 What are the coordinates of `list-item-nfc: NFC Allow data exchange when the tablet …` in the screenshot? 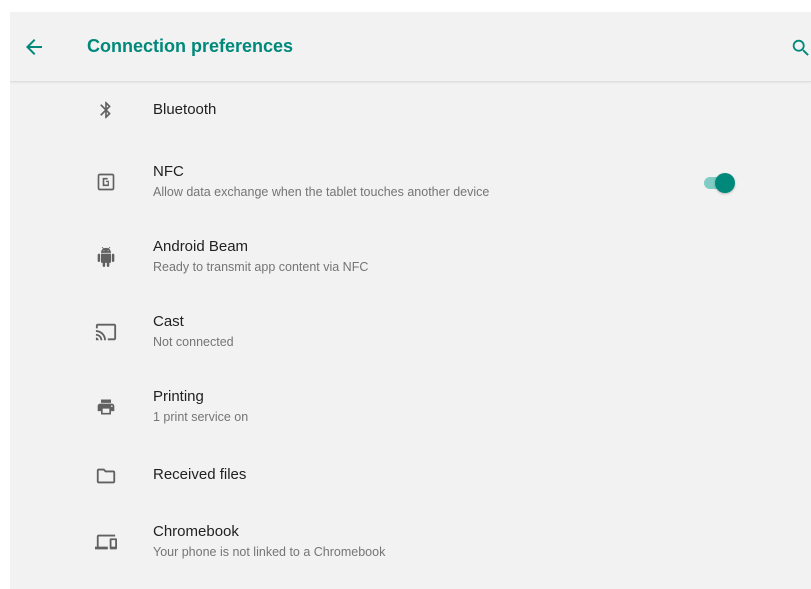 It's located at (410, 182).